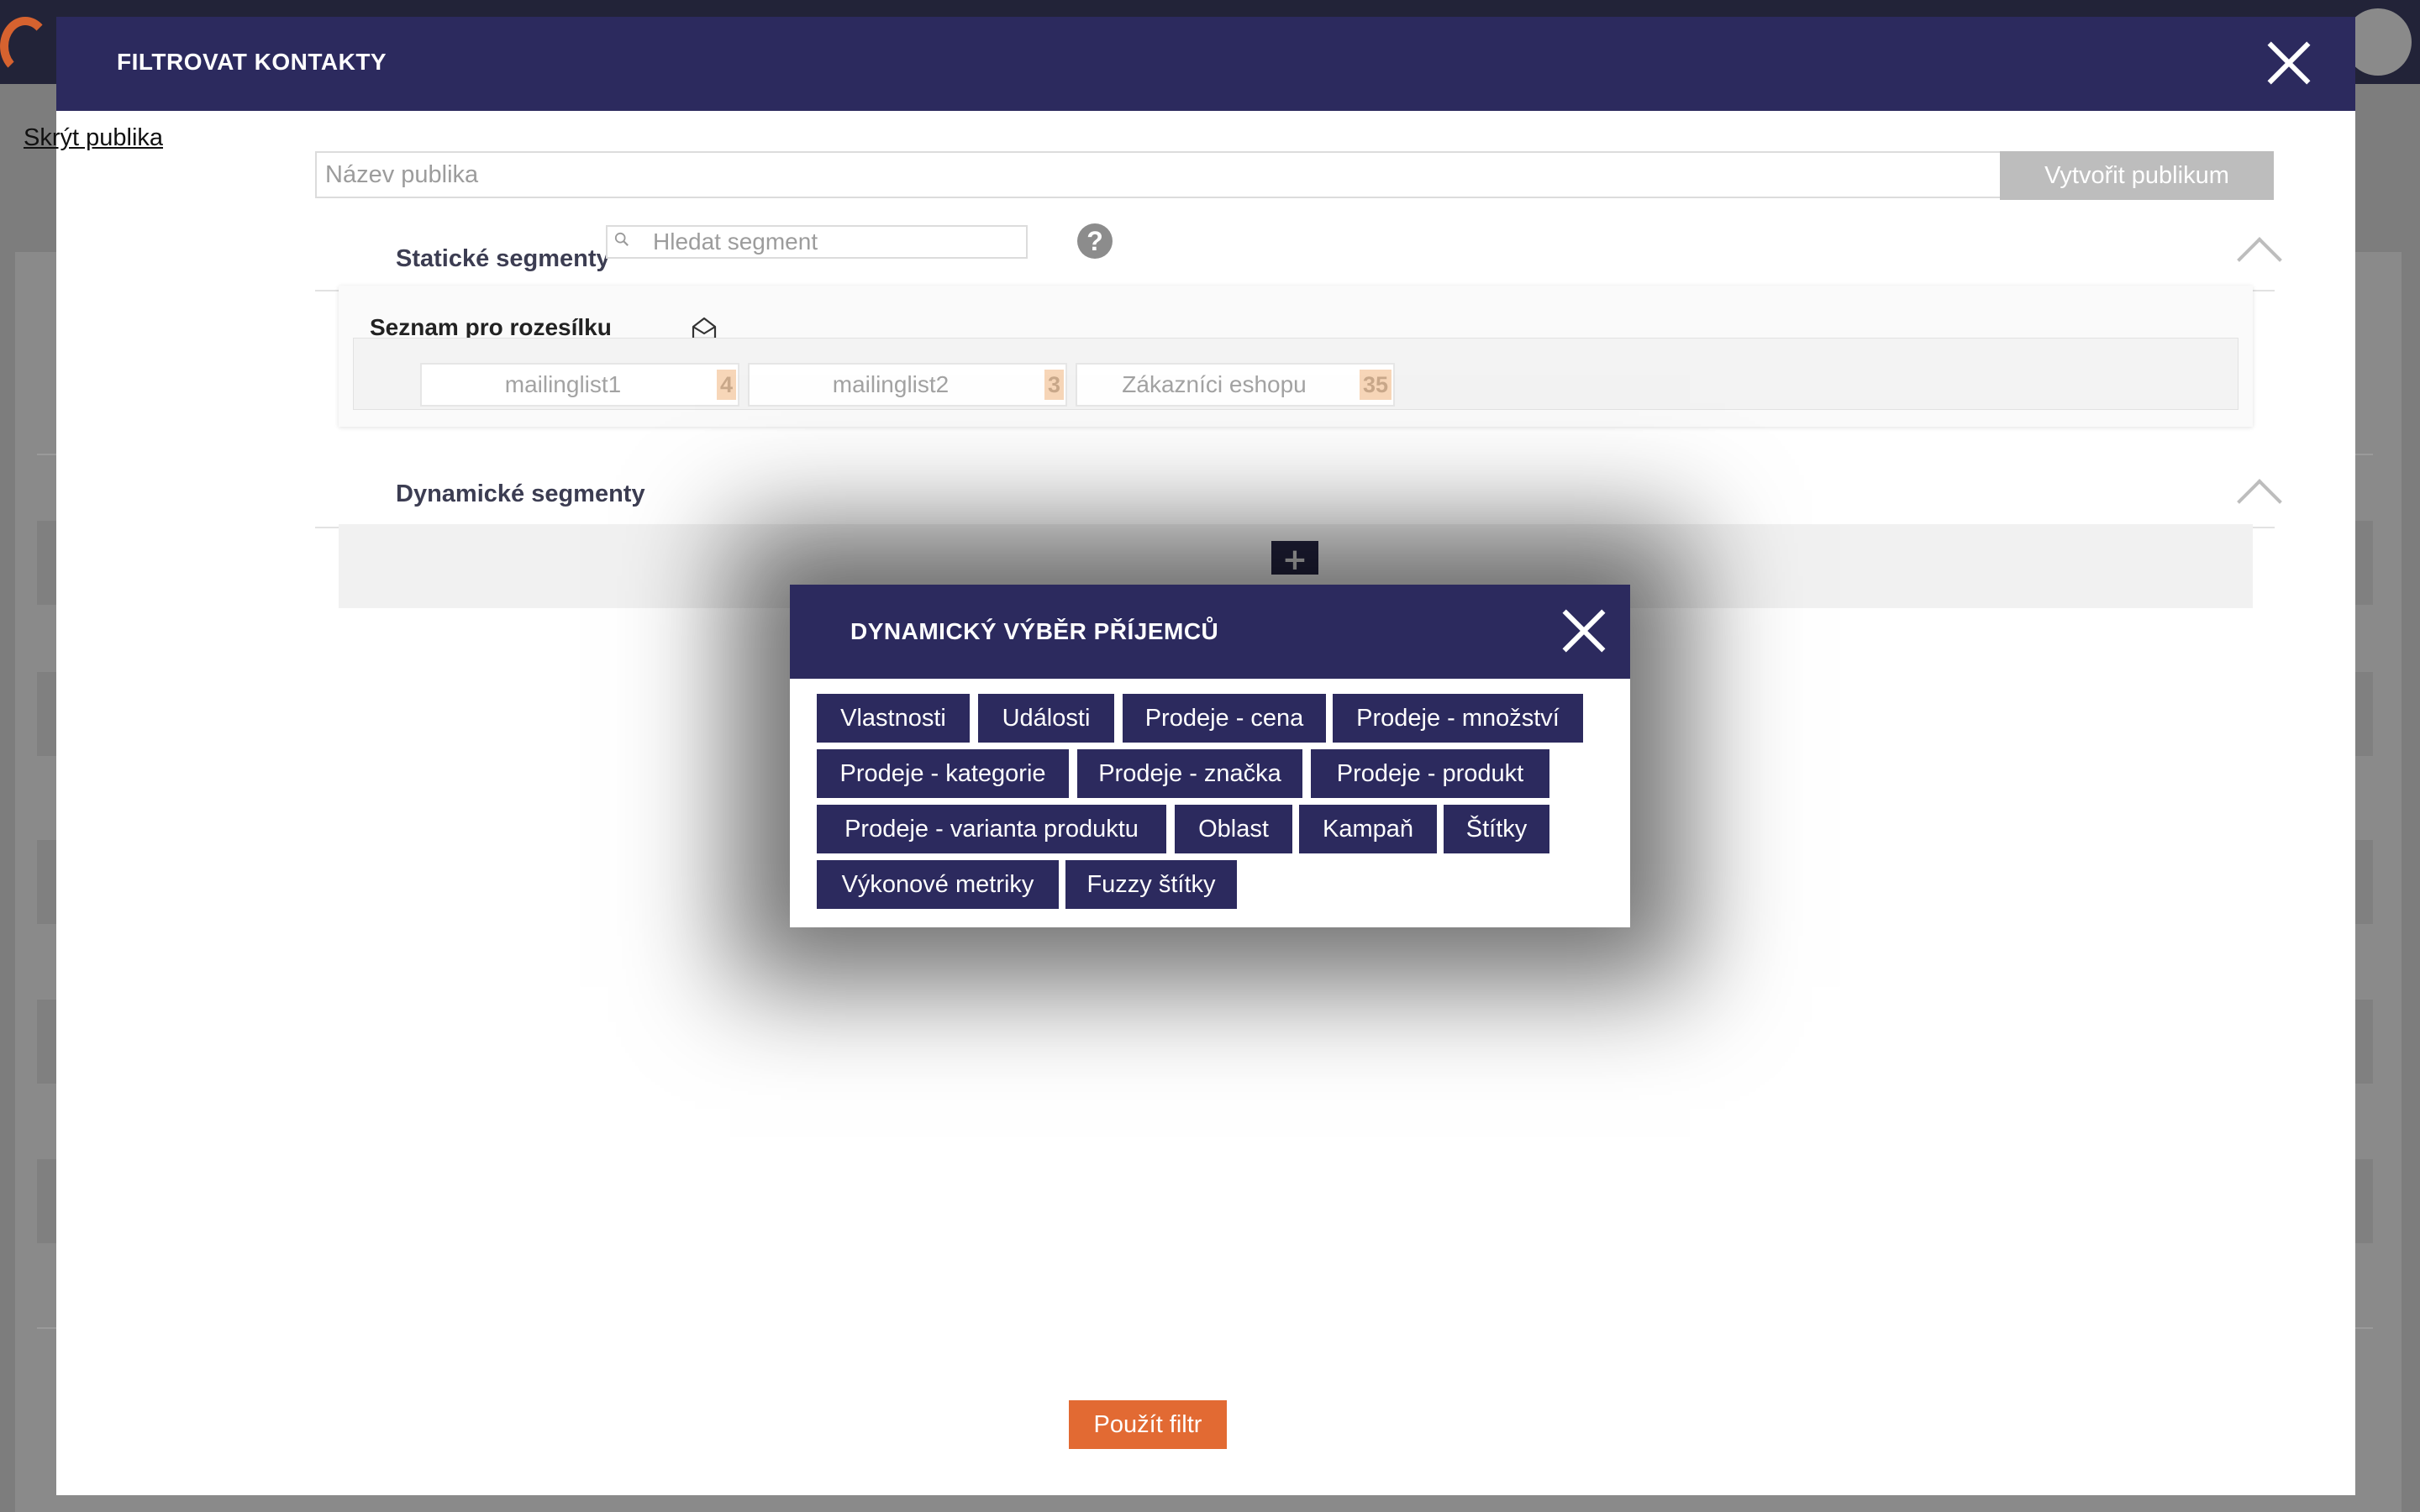 The width and height of the screenshot is (2420, 1512). Describe the element at coordinates (2289, 63) in the screenshot. I see `modal-close-icon` at that location.